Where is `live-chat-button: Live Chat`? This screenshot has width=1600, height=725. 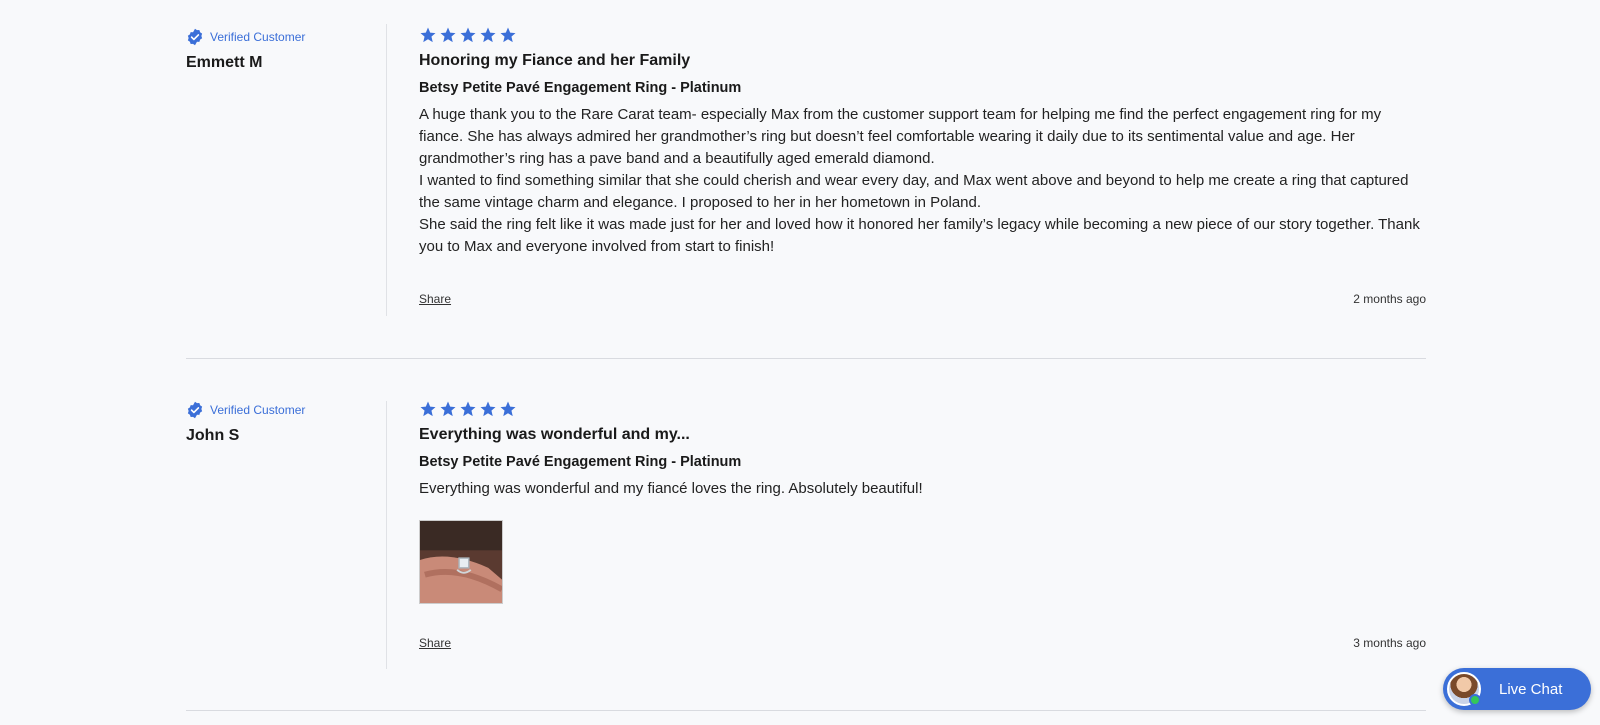
live-chat-button: Live Chat is located at coordinates (1517, 689).